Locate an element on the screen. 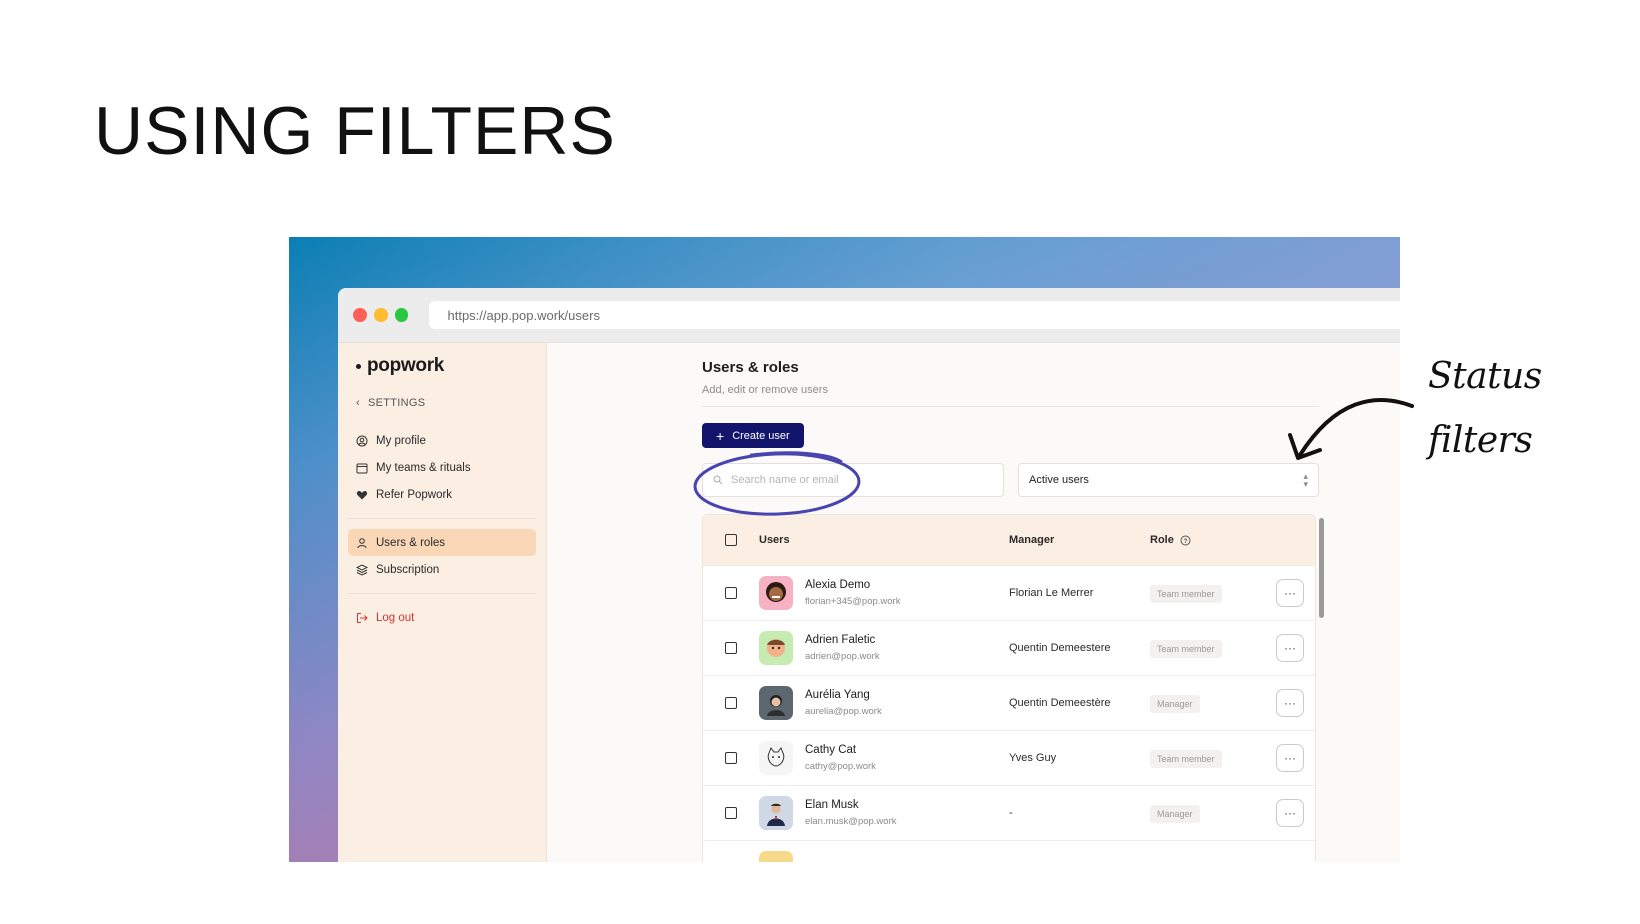  browser-titlebar: https://app.pop.work/users is located at coordinates (869, 315).